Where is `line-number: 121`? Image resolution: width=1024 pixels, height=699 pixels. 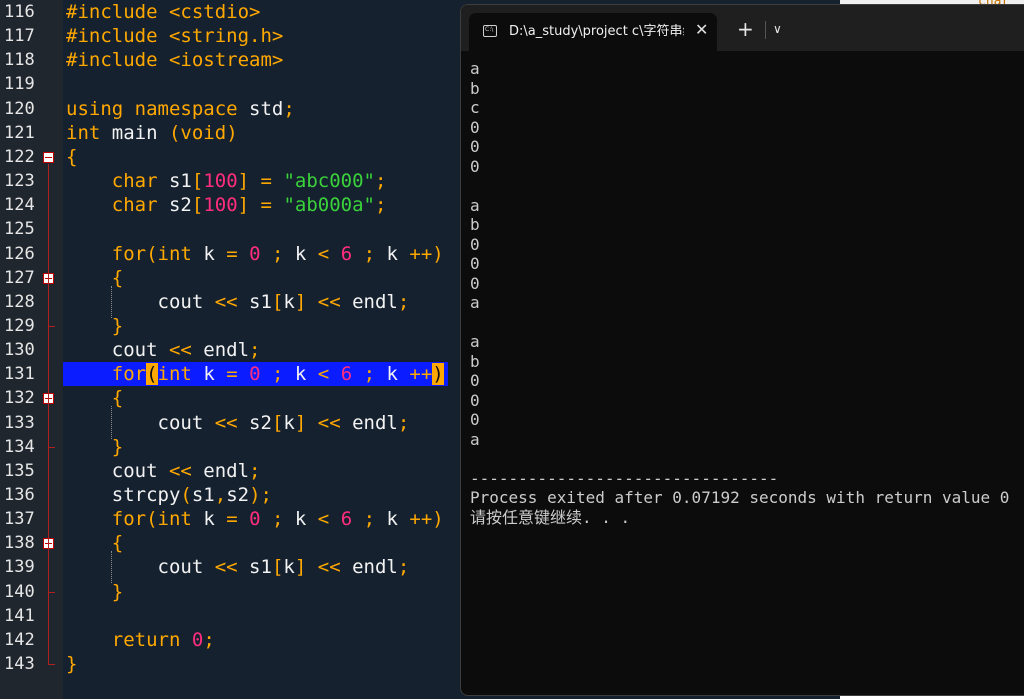
line-number: 121 is located at coordinates (19, 132).